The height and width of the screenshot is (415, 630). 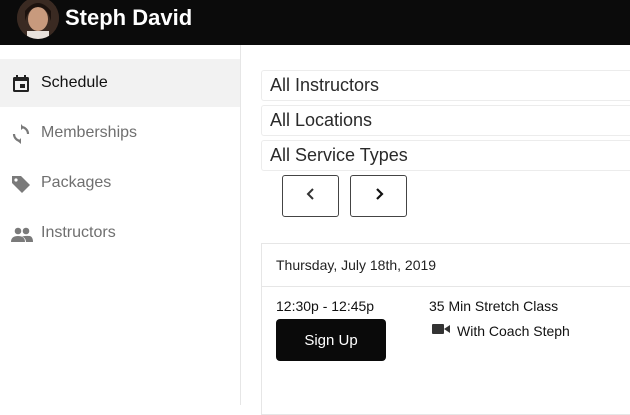 I want to click on video-camera-icon, so click(x=441, y=331).